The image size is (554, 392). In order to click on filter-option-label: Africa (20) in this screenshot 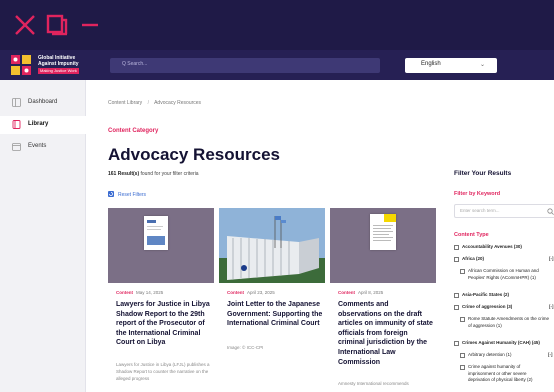, I will do `click(473, 258)`.